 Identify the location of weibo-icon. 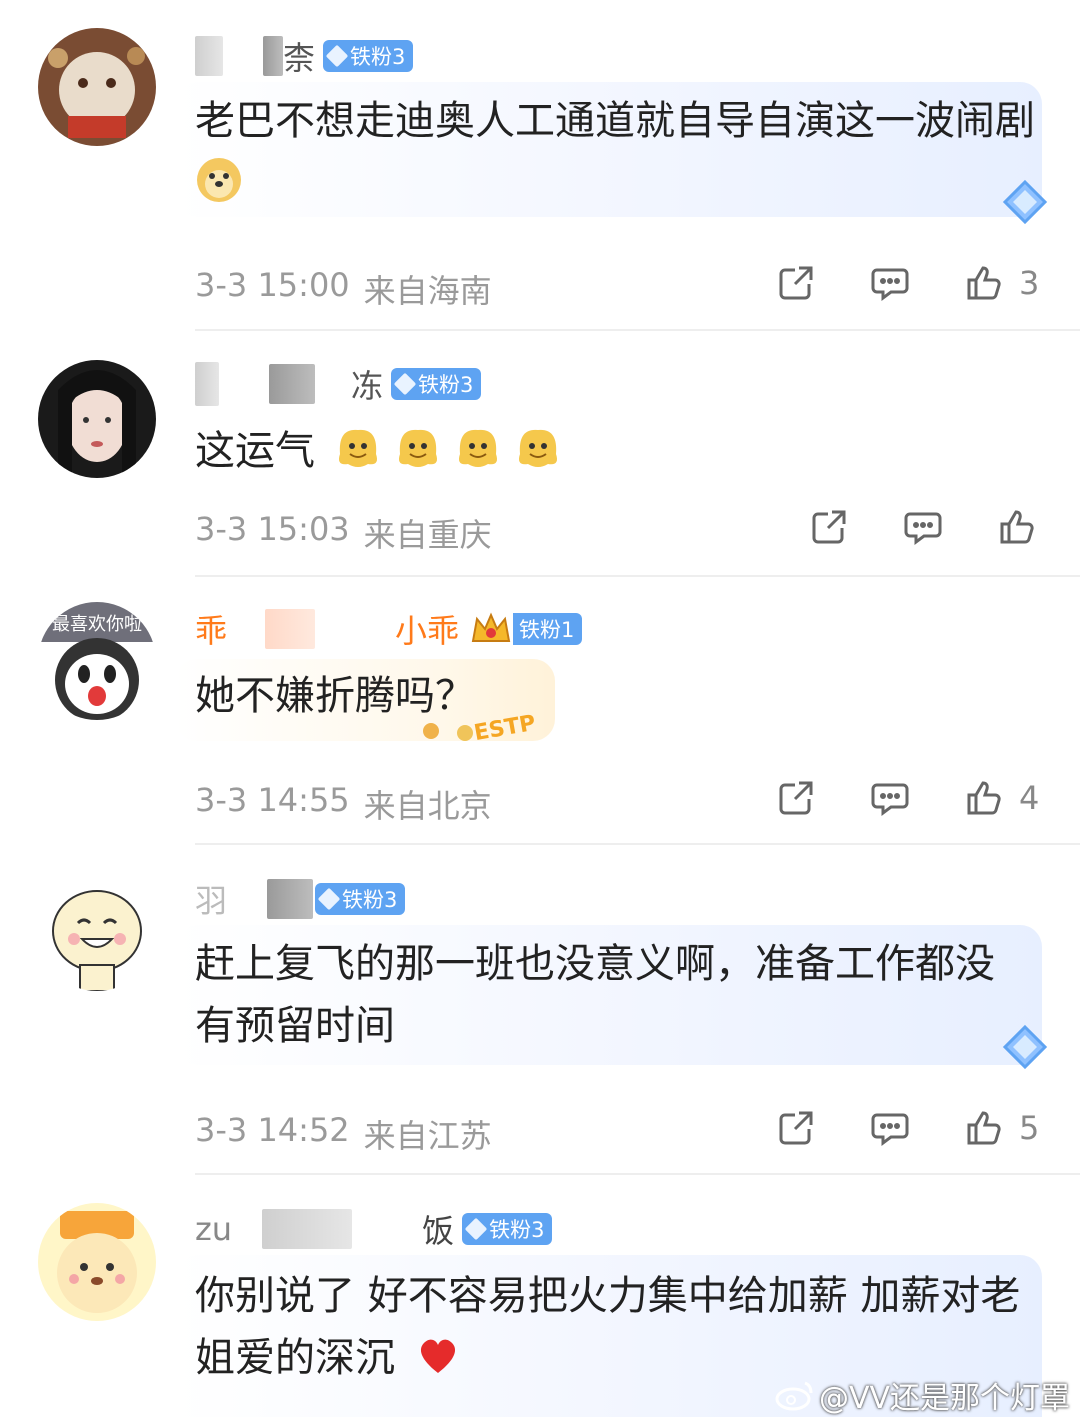
(794, 1396).